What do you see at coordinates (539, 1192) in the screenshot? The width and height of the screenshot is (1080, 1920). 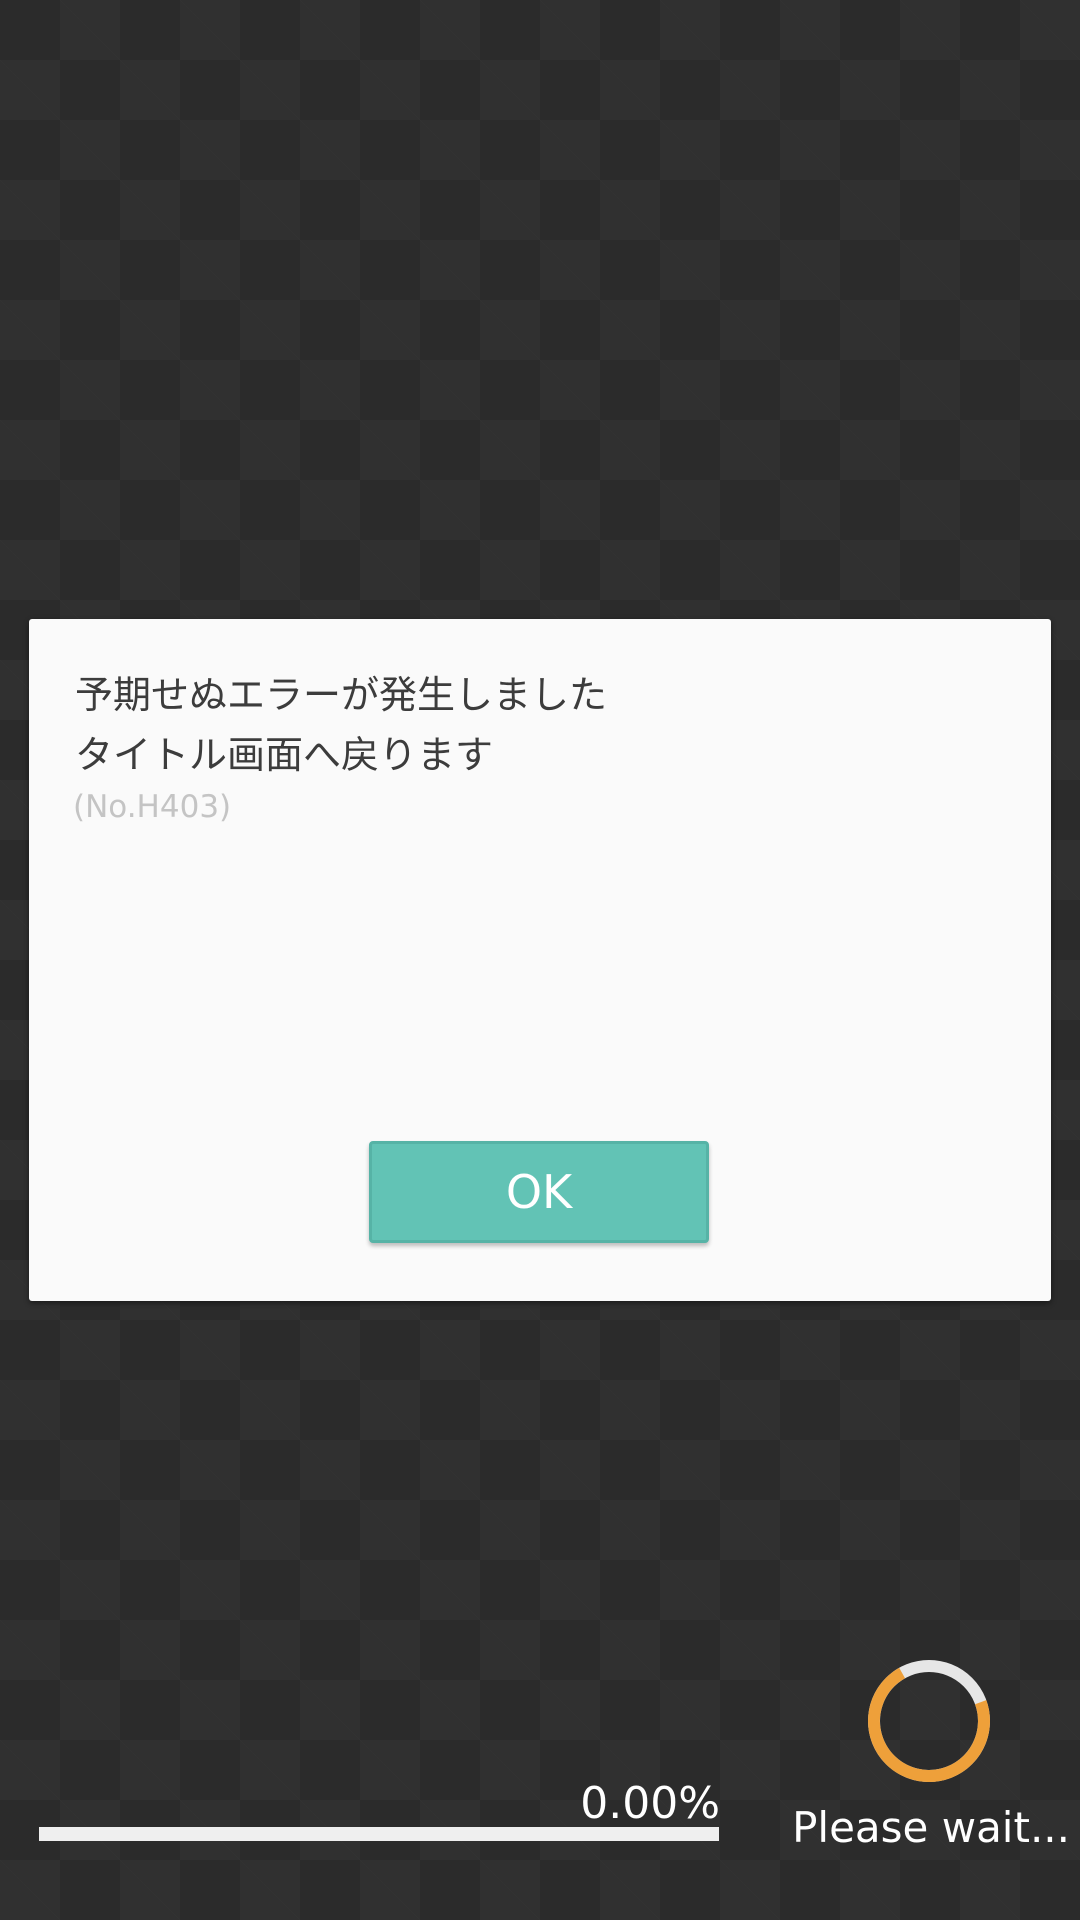 I see `ok-button: OK` at bounding box center [539, 1192].